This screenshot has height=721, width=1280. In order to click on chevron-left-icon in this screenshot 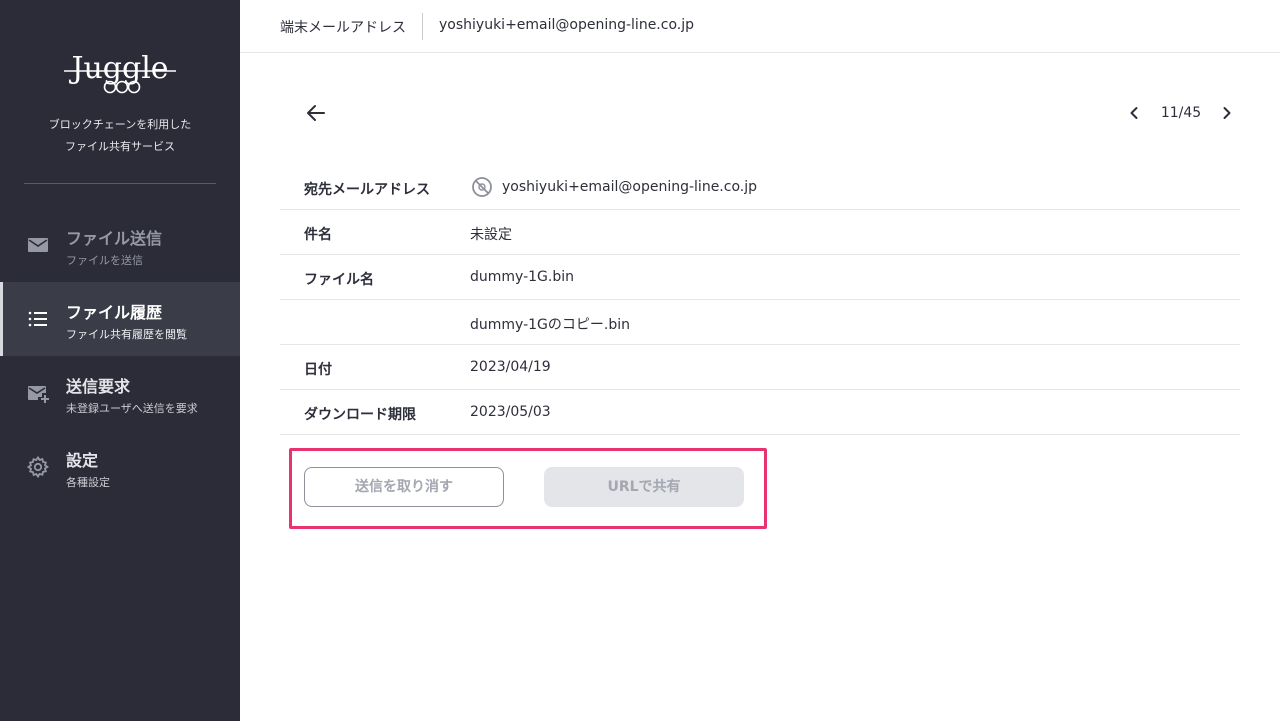, I will do `click(1134, 113)`.